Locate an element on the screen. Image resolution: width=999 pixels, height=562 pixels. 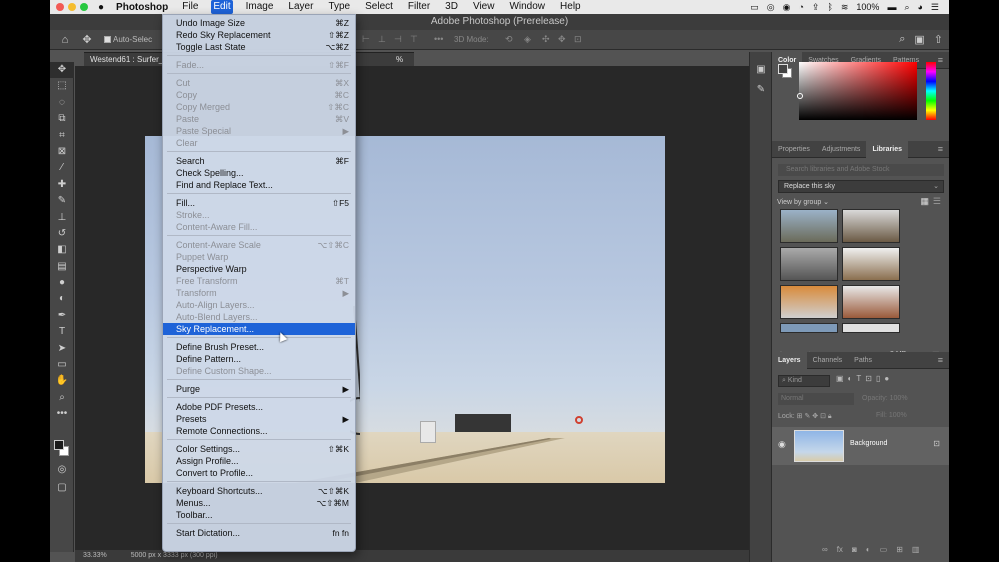
type-tool-icon: T is located at coordinates (62, 332).